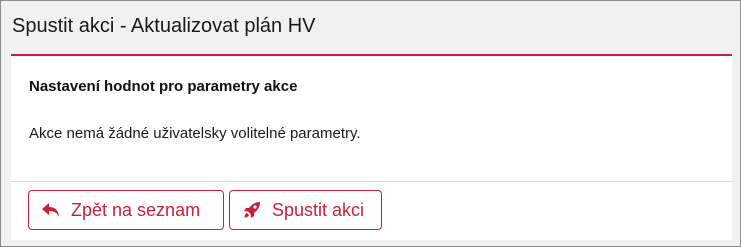  I want to click on back-to-list-label: Zpět na seznam, so click(136, 209).